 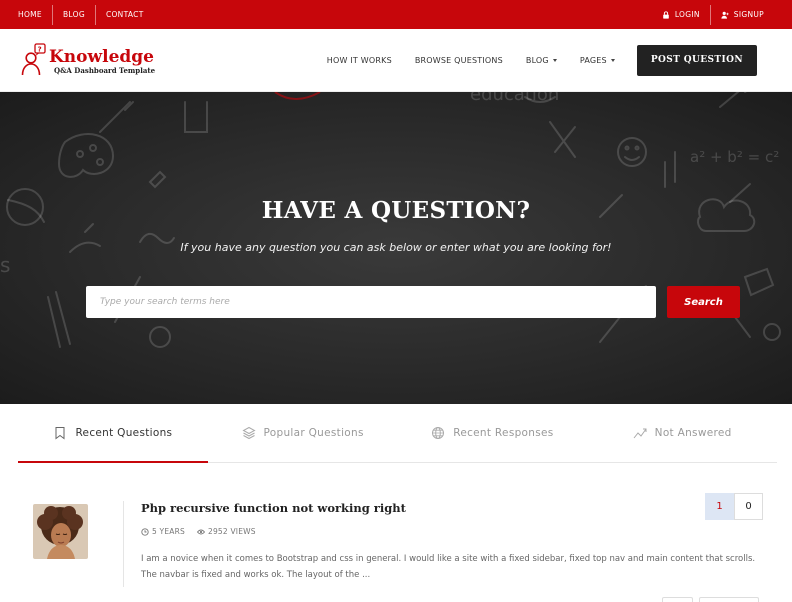 I want to click on bookmark-icon, so click(x=60, y=433).